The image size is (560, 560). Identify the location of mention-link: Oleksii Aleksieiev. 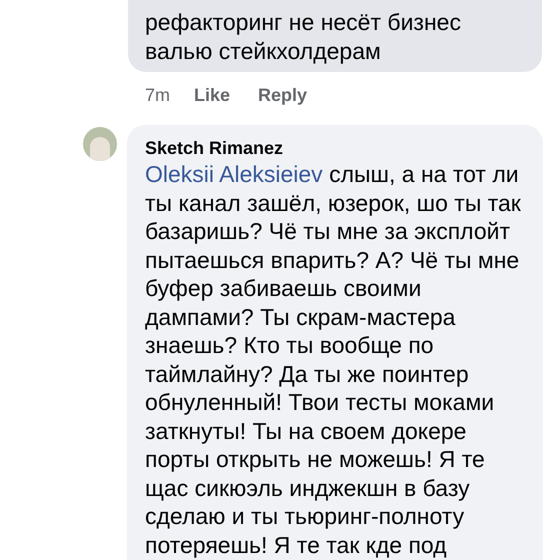
(234, 174).